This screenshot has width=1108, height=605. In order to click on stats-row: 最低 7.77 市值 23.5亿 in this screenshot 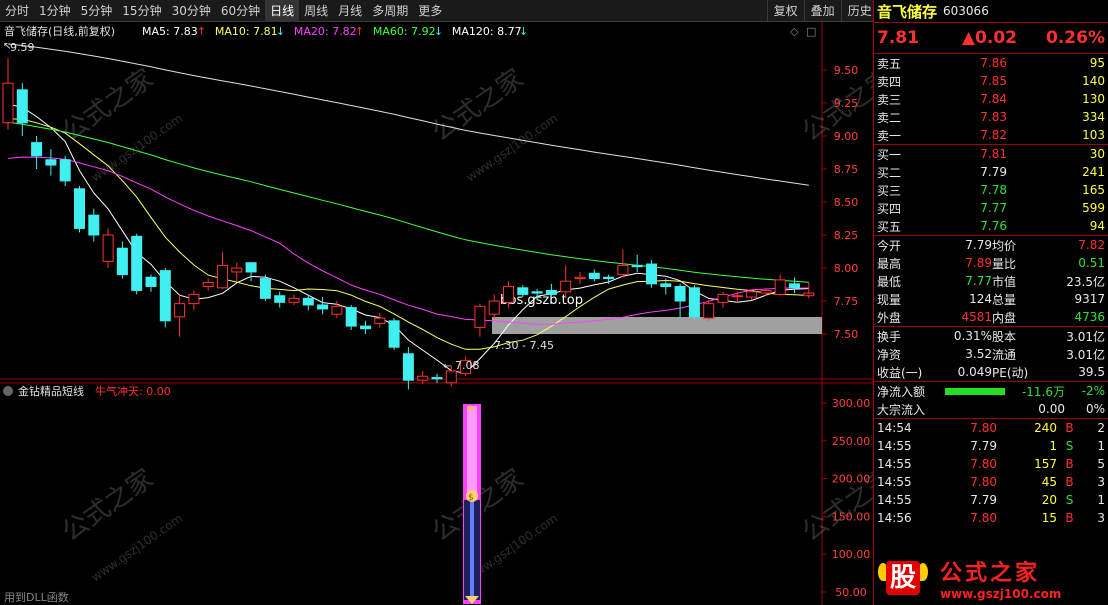, I will do `click(991, 281)`.